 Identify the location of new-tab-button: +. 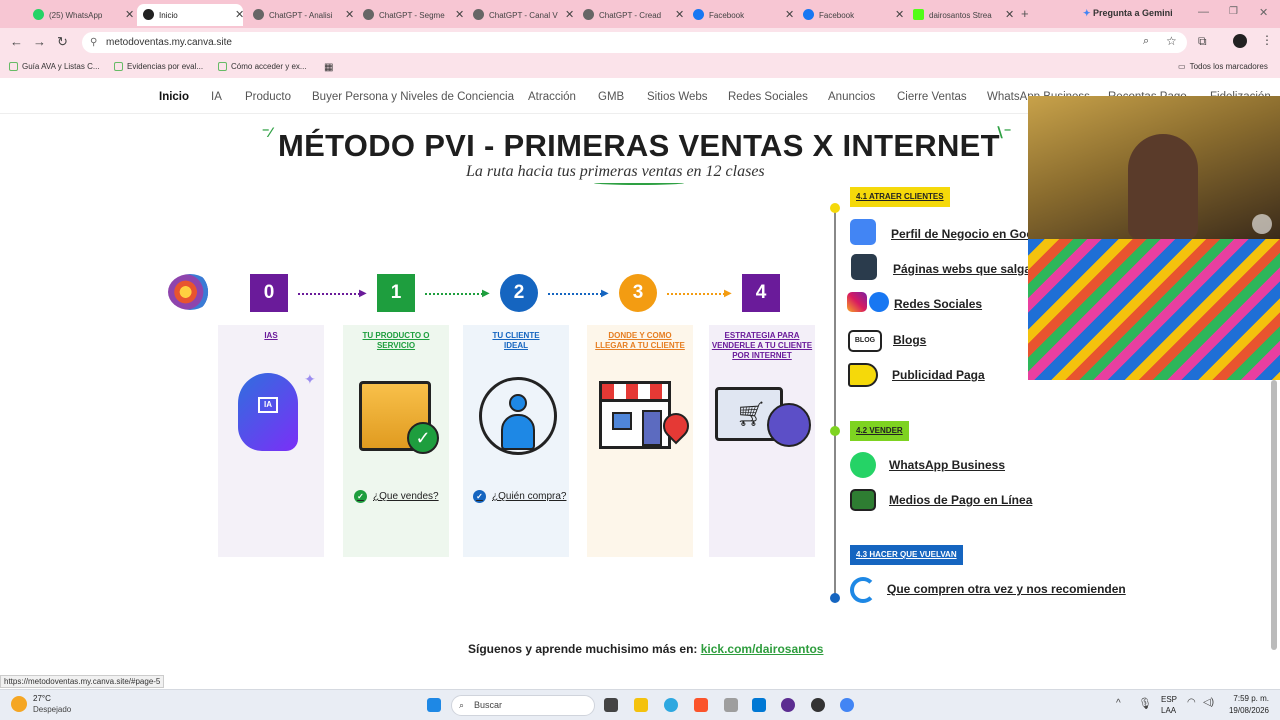
(1025, 13).